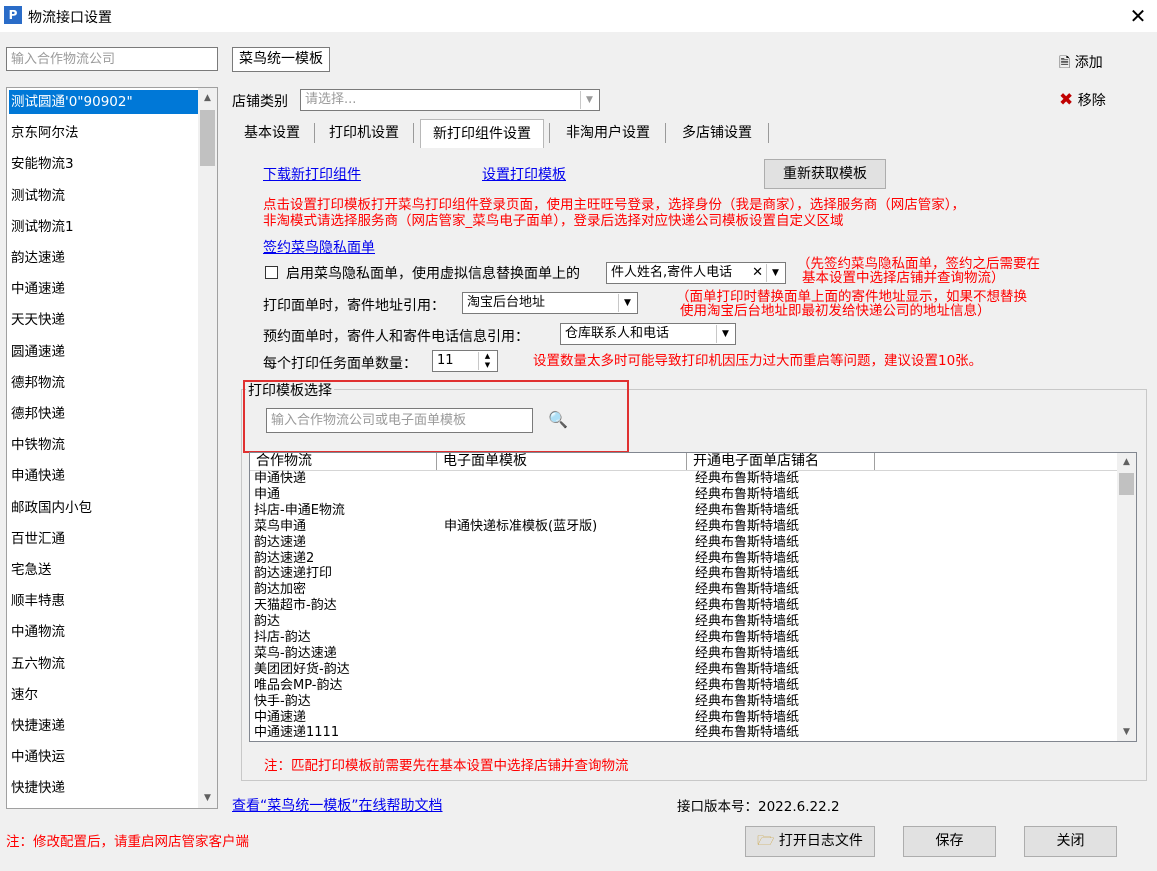 This screenshot has width=1157, height=871. I want to click on list-item: 德邦快递, so click(104, 414).